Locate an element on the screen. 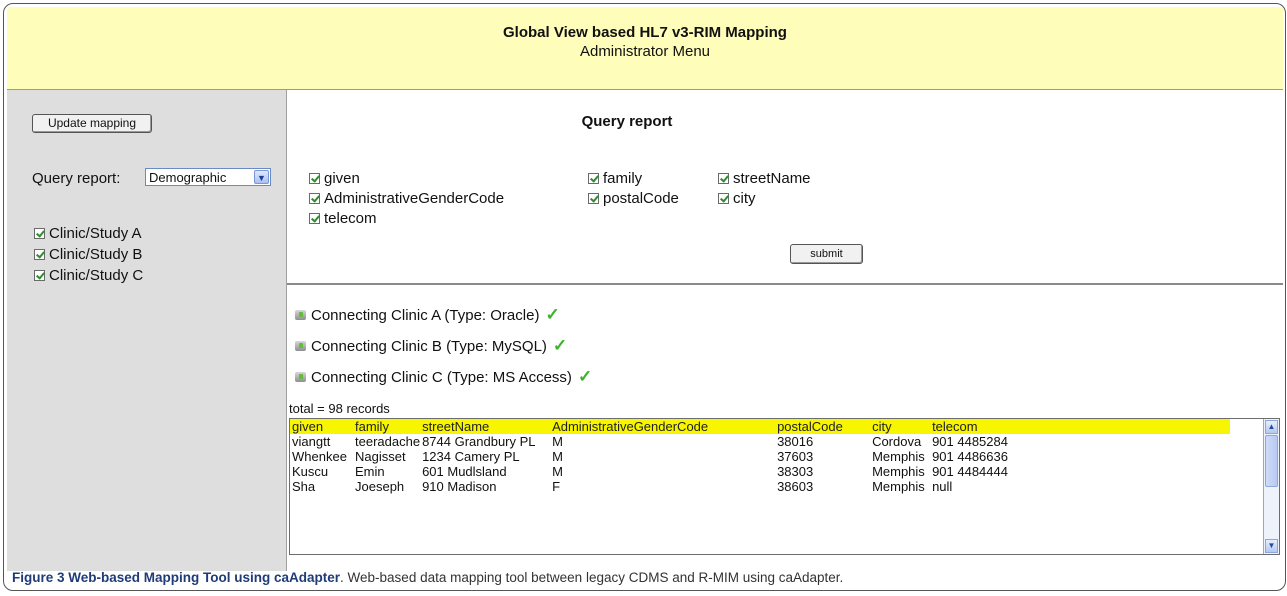  update-mapping-button: Update mapping is located at coordinates (92, 123).